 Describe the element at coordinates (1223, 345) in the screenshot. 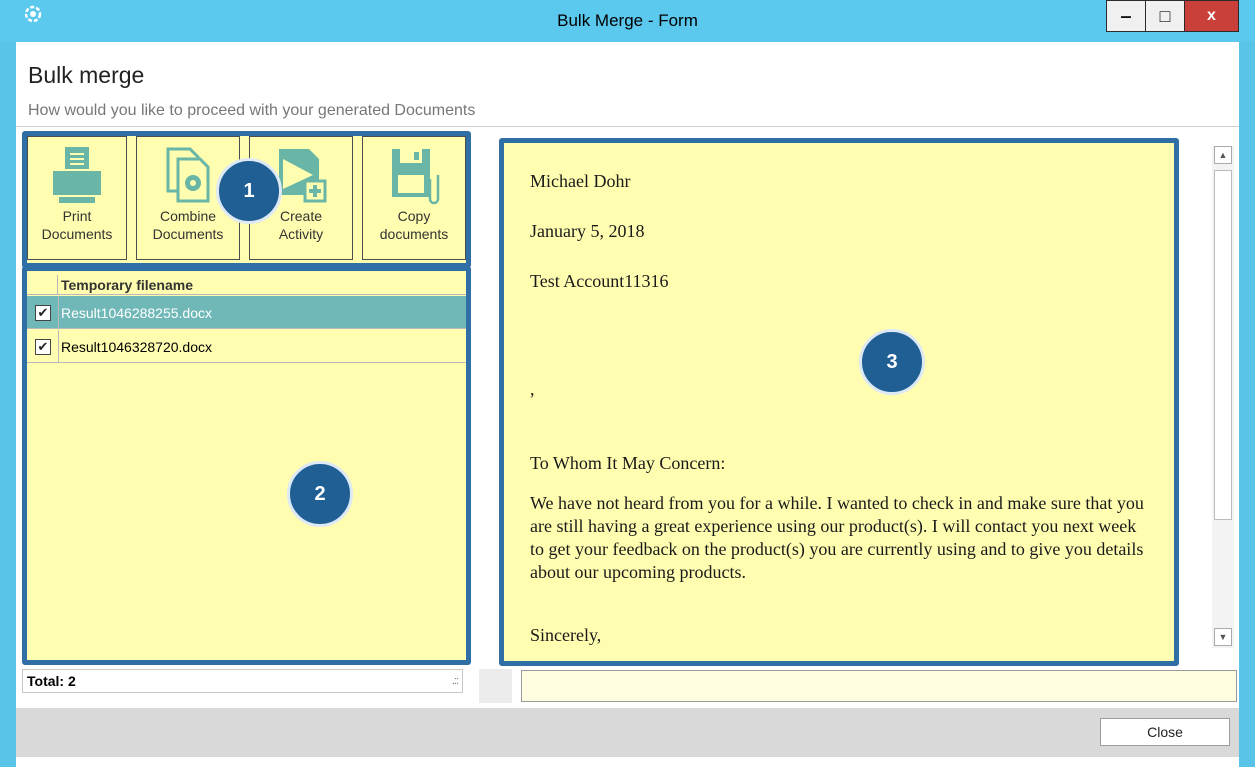

I see `scroll-thumb` at that location.